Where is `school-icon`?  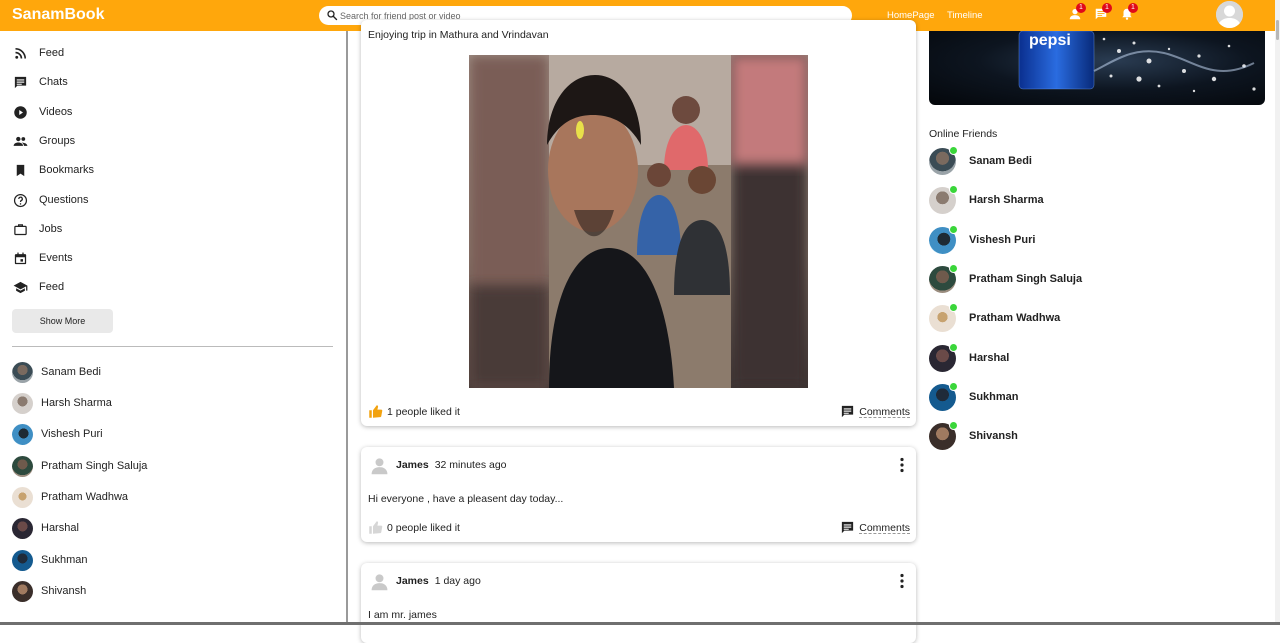
school-icon is located at coordinates (20, 287).